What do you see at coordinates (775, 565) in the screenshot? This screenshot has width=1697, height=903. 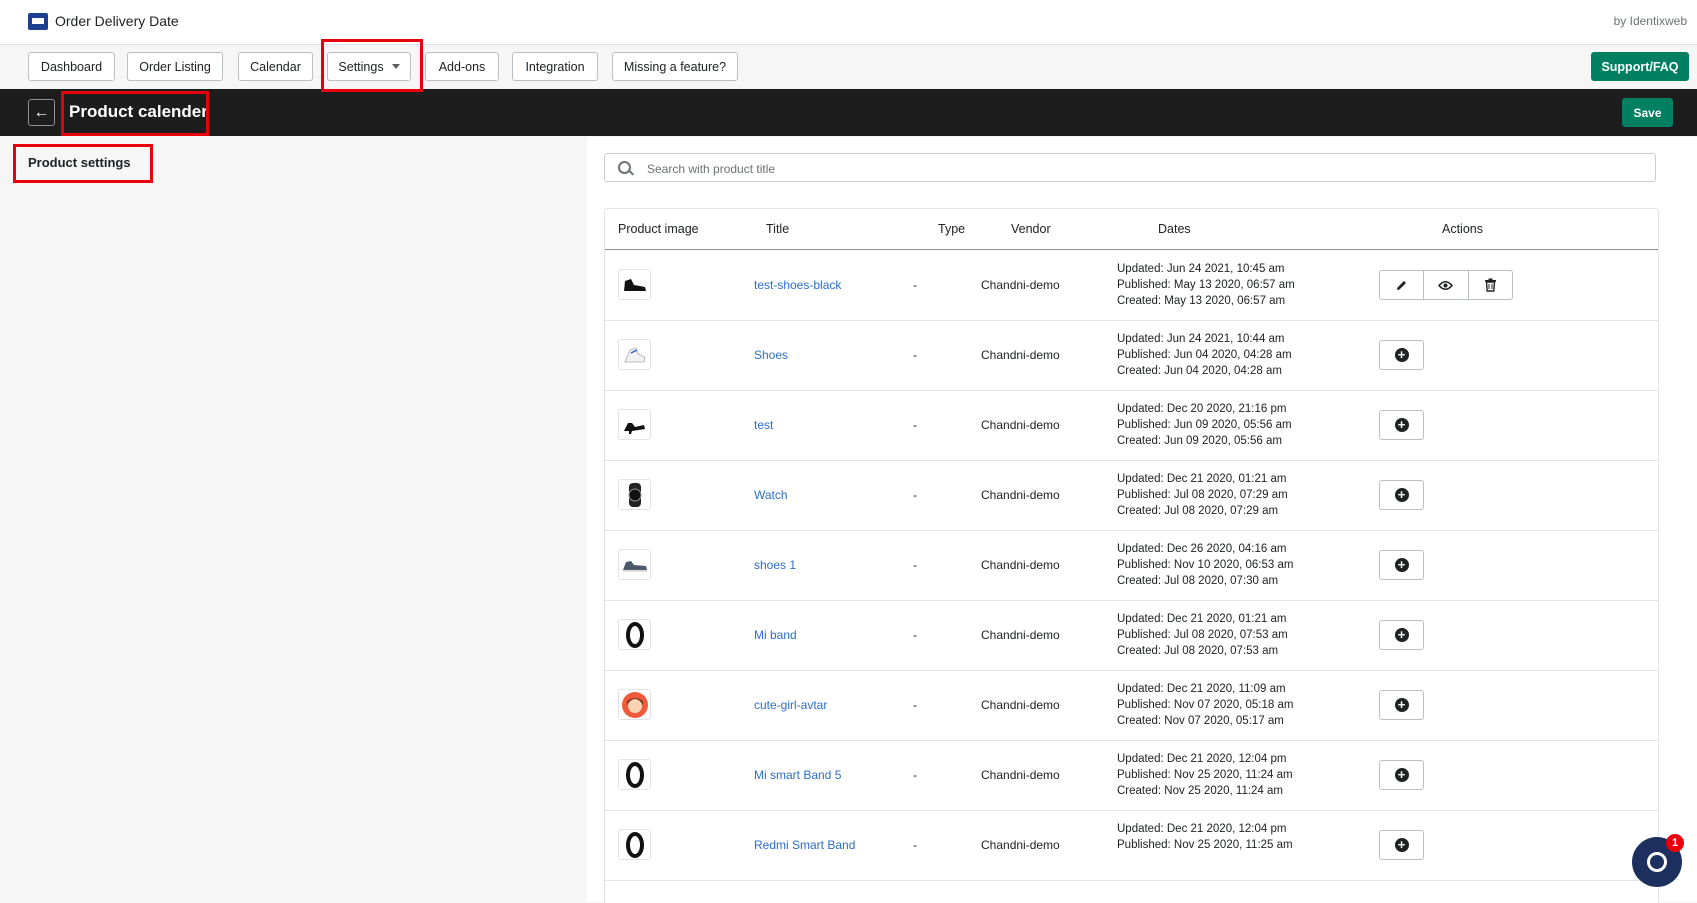 I see `product-title-link: shoes 1` at bounding box center [775, 565].